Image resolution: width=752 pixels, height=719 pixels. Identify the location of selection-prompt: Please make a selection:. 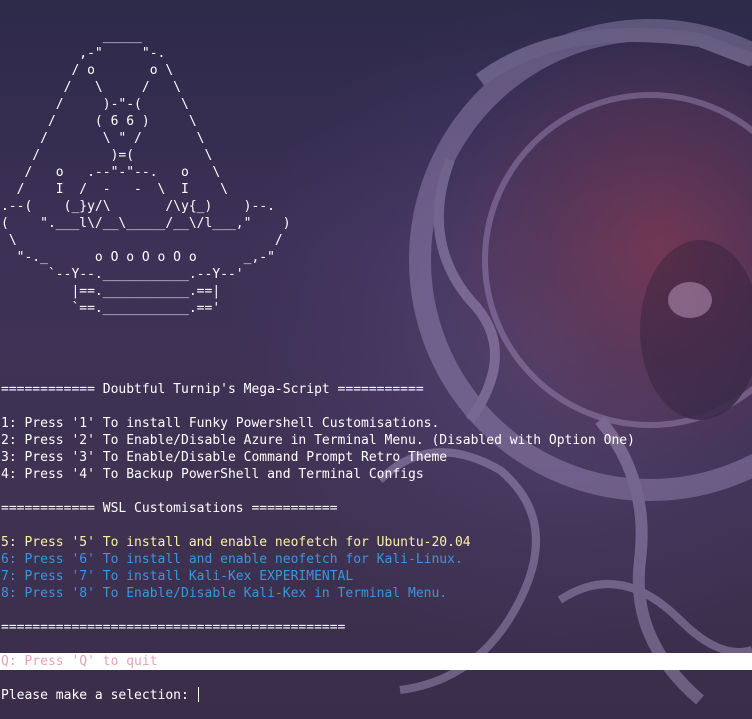
(100, 695).